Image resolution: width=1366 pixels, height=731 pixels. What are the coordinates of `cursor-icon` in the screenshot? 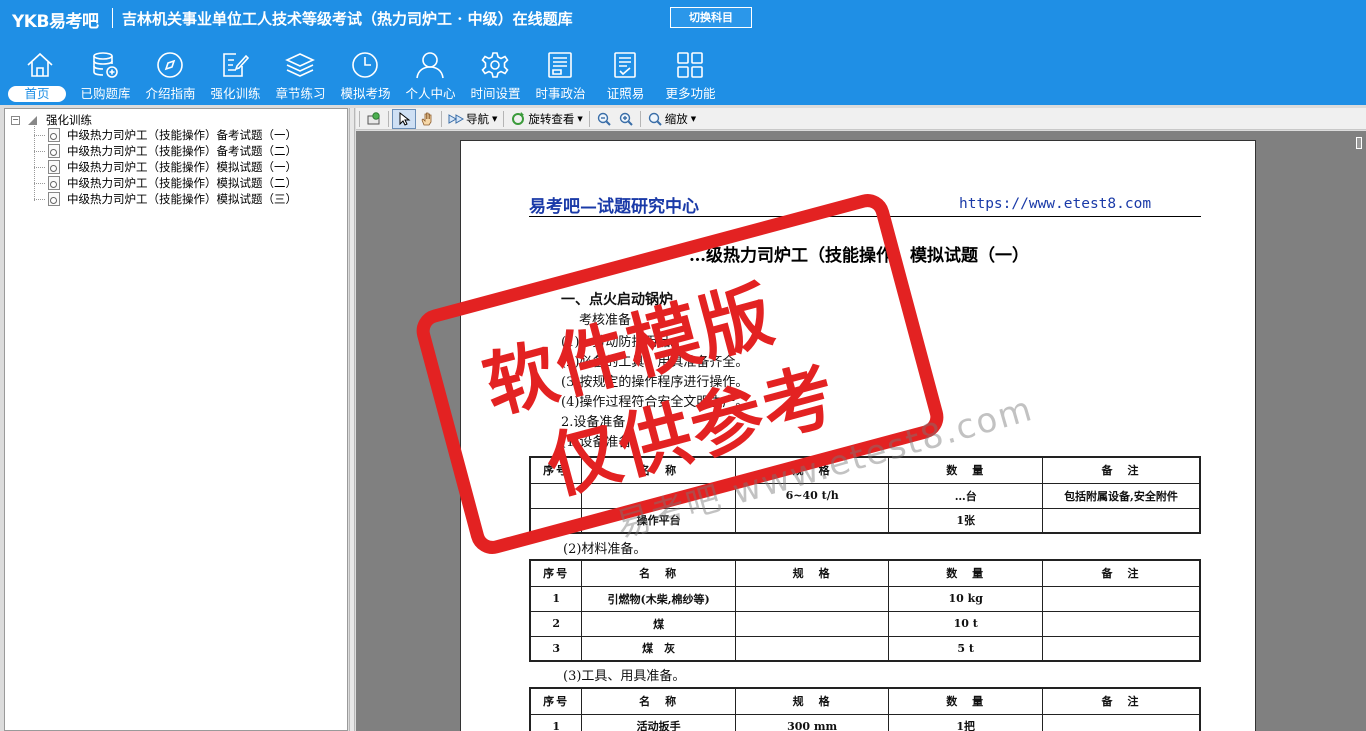 It's located at (405, 118).